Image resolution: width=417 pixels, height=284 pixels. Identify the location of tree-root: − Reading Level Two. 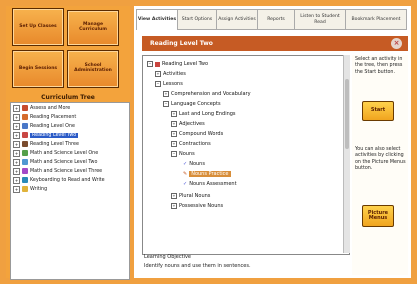
(177, 64).